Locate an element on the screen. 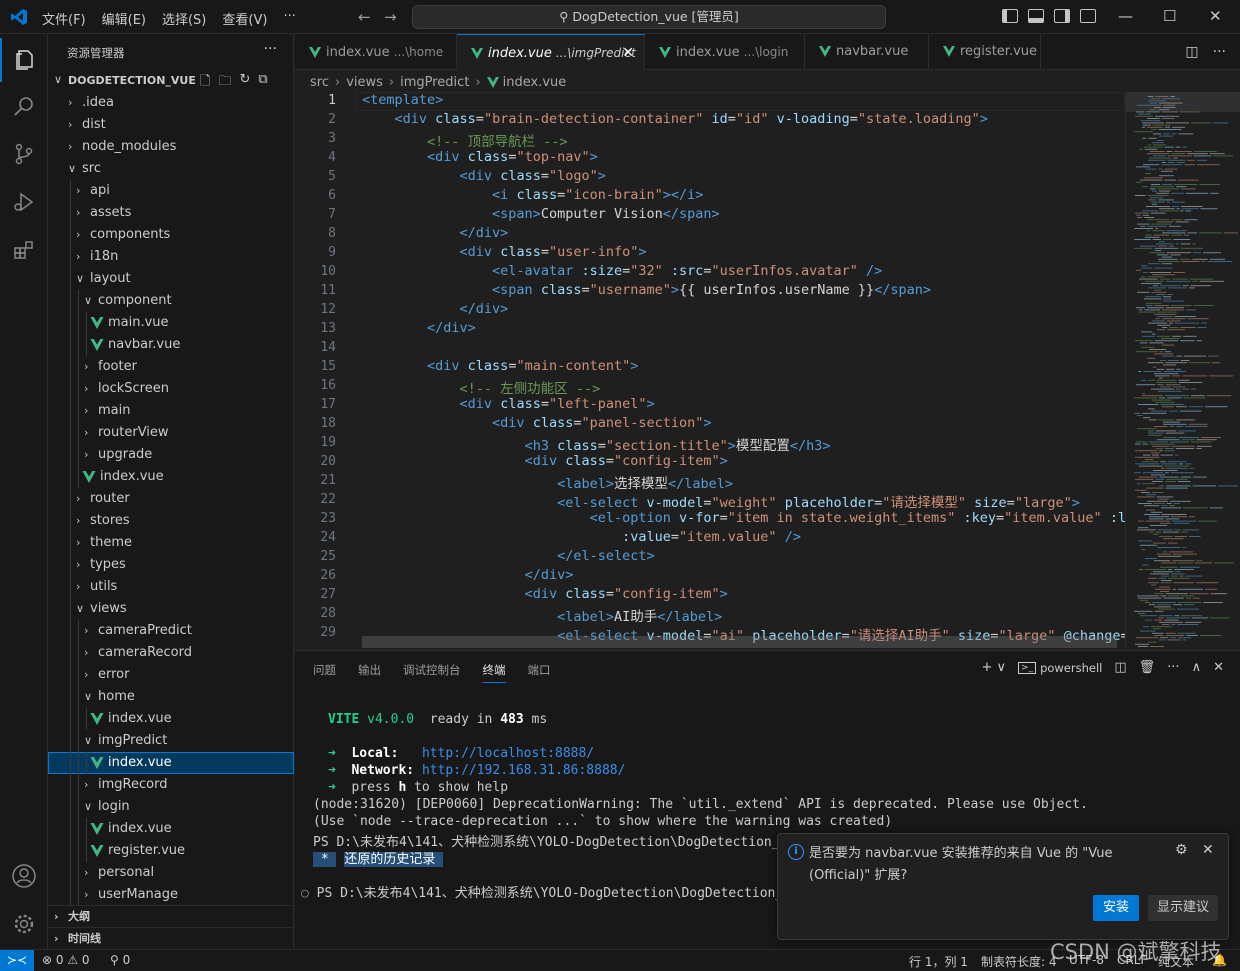 Image resolution: width=1240 pixels, height=971 pixels. tree-folder: › types is located at coordinates (171, 565).